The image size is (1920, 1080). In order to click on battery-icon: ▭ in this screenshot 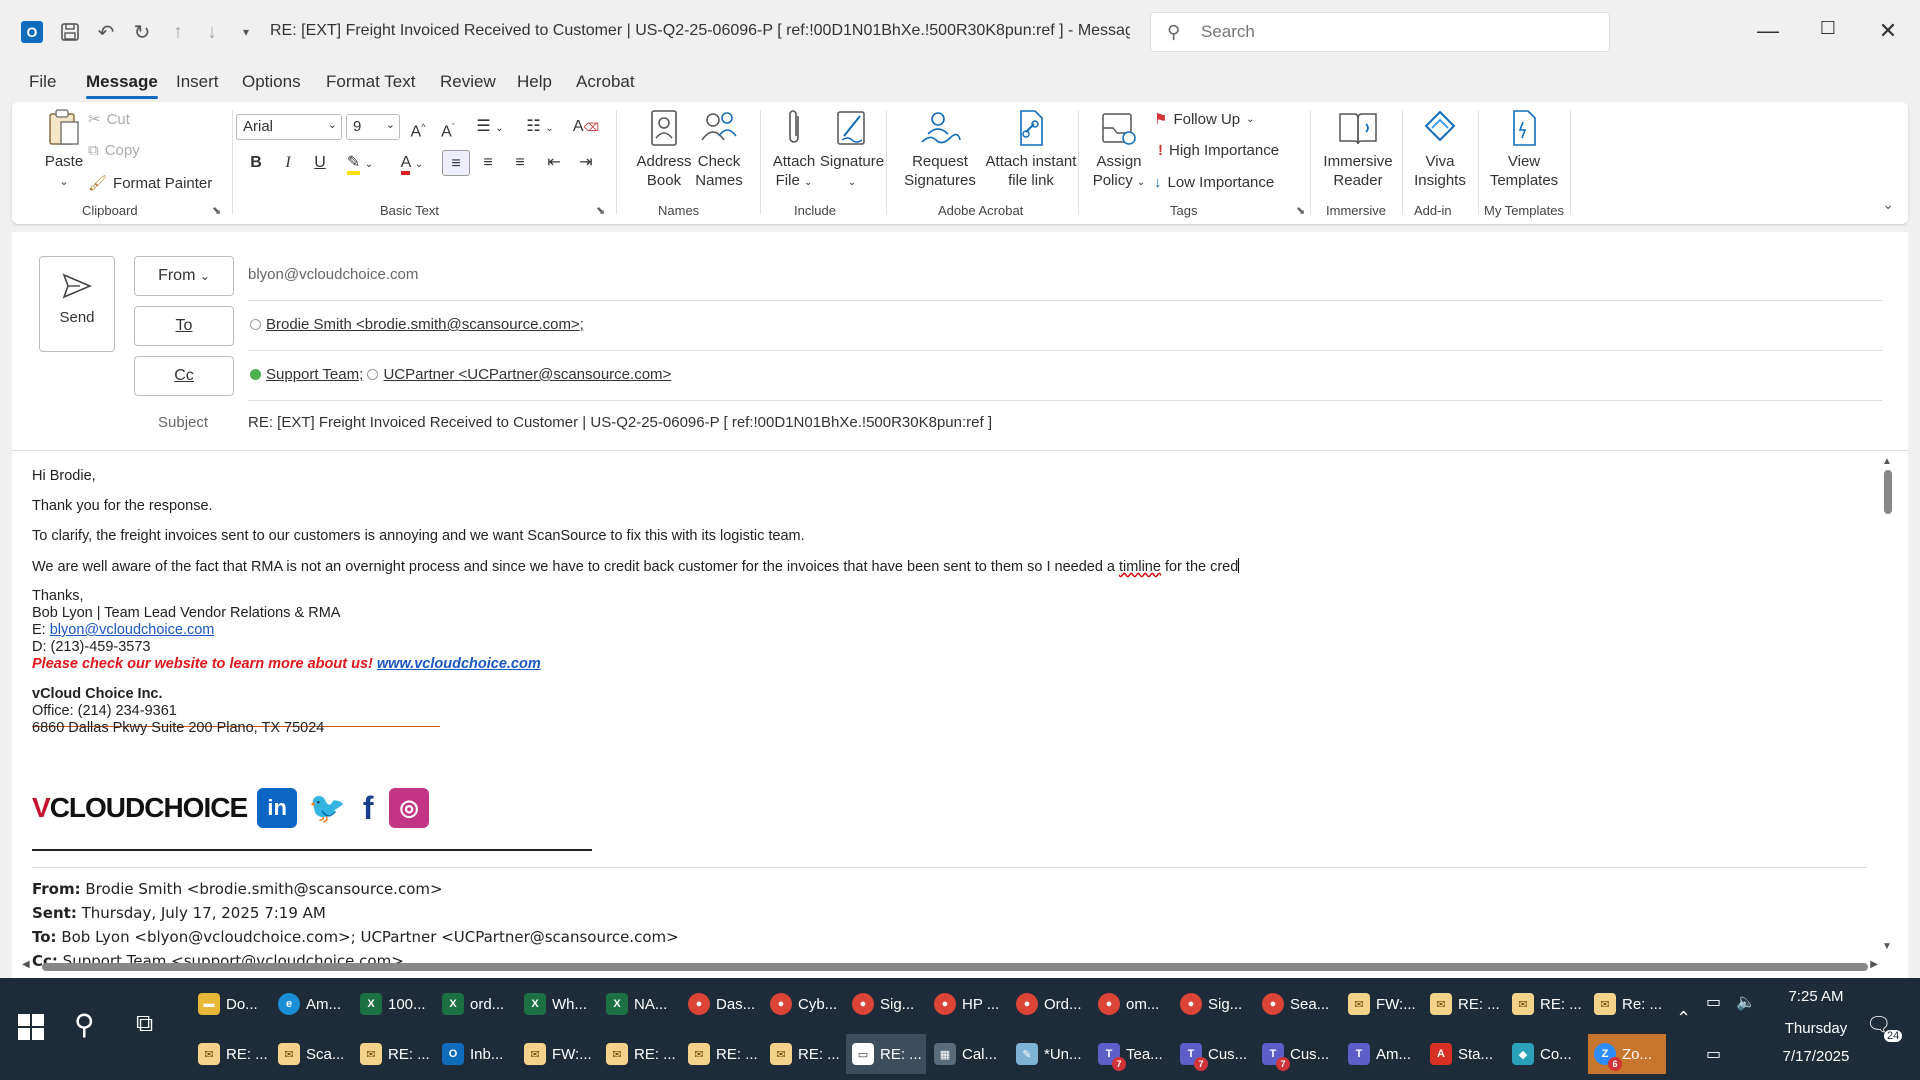, I will do `click(1713, 1002)`.